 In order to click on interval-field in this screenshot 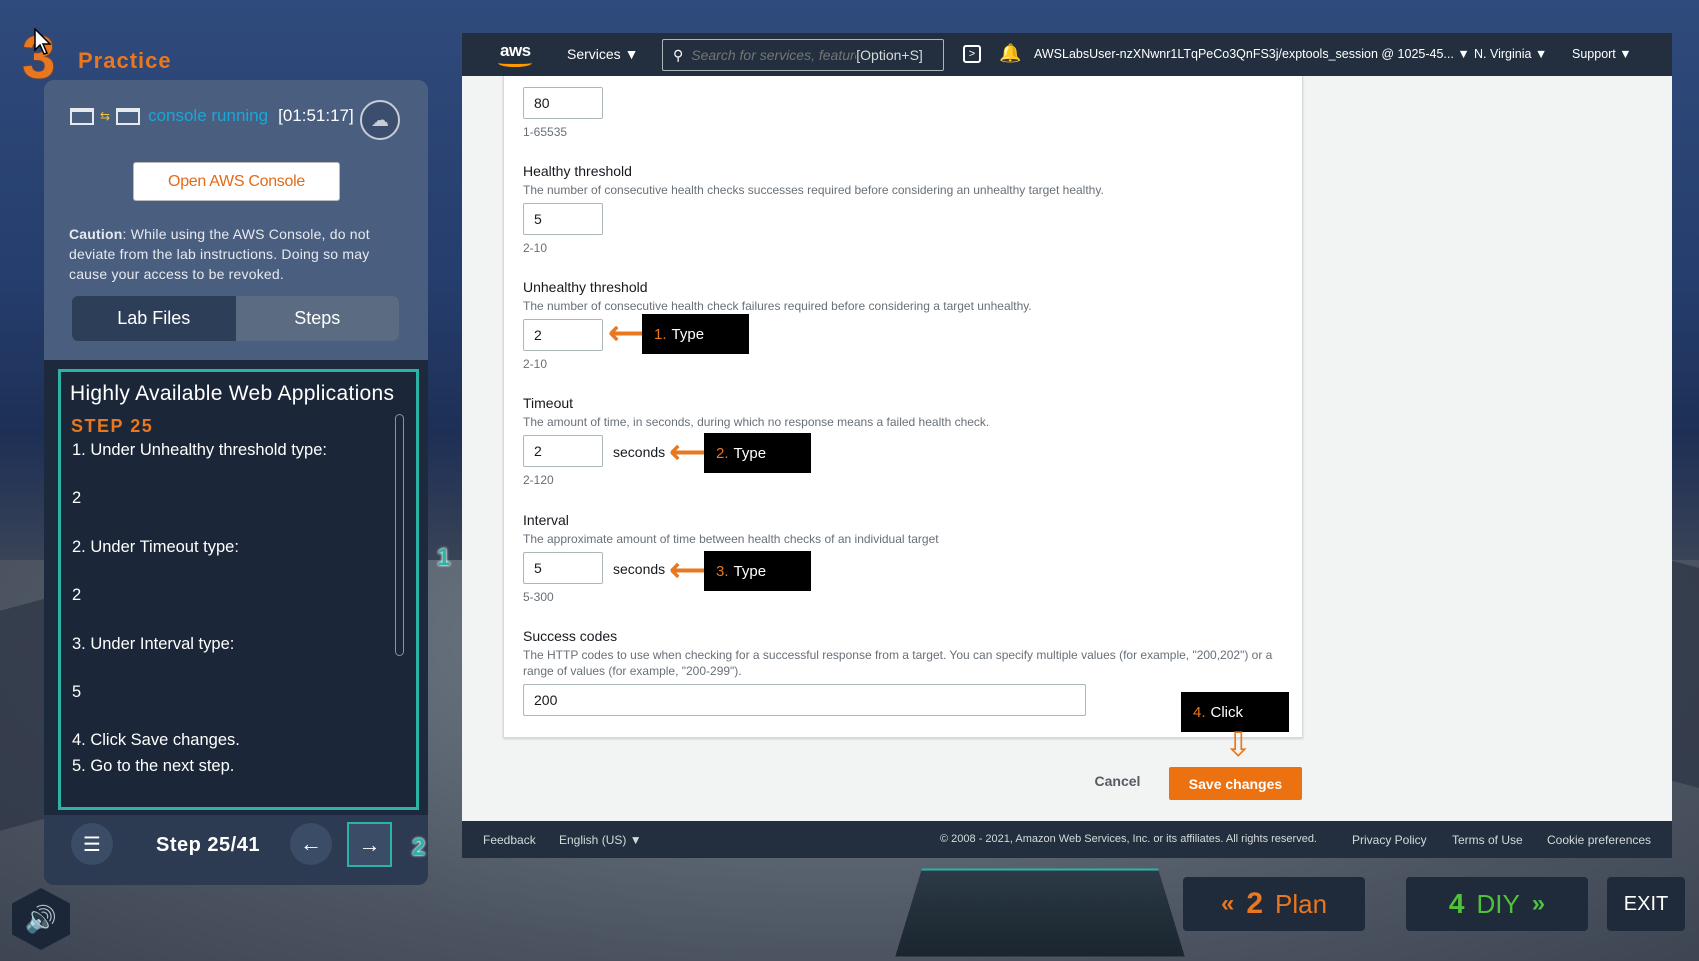, I will do `click(563, 568)`.